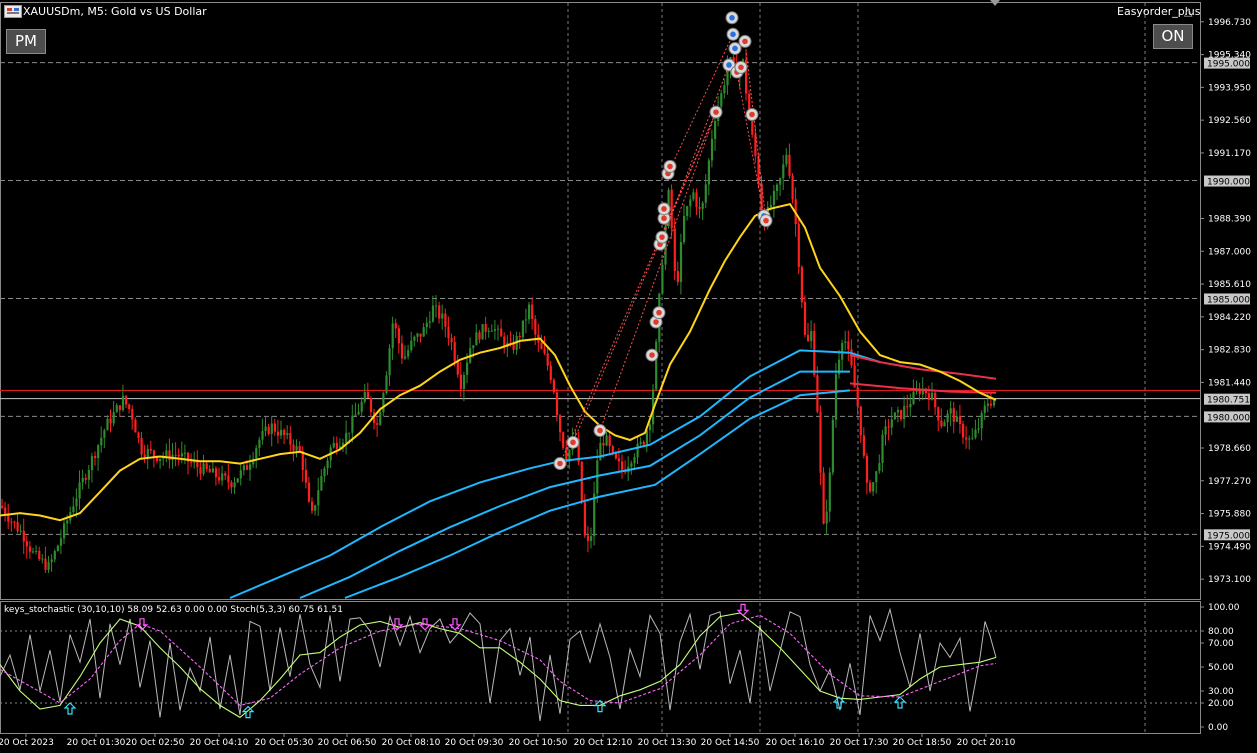 This screenshot has height=753, width=1257. Describe the element at coordinates (644, 277) in the screenshot. I see `trade-link-line` at that location.